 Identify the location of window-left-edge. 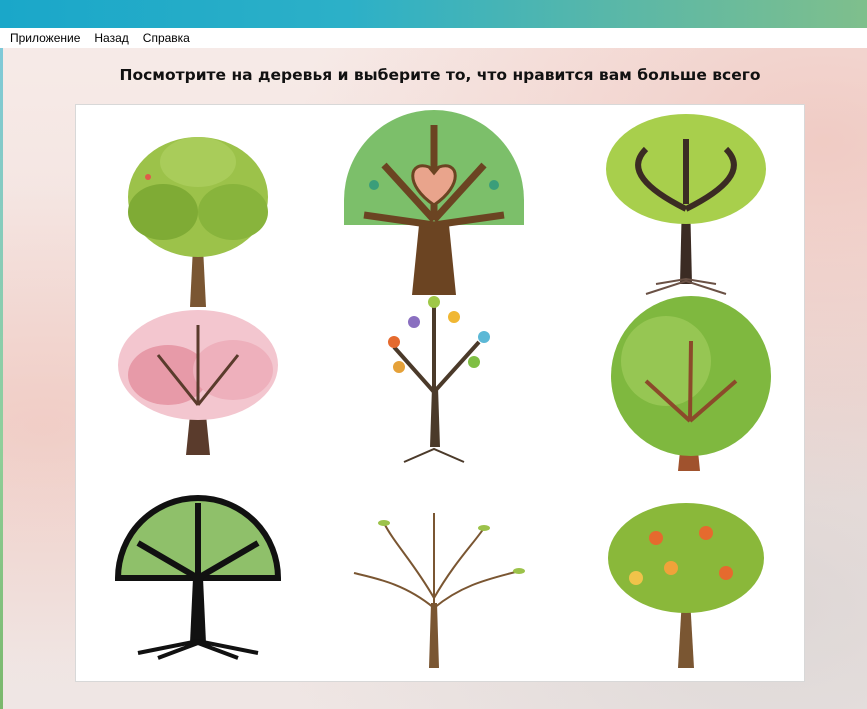
(1, 378).